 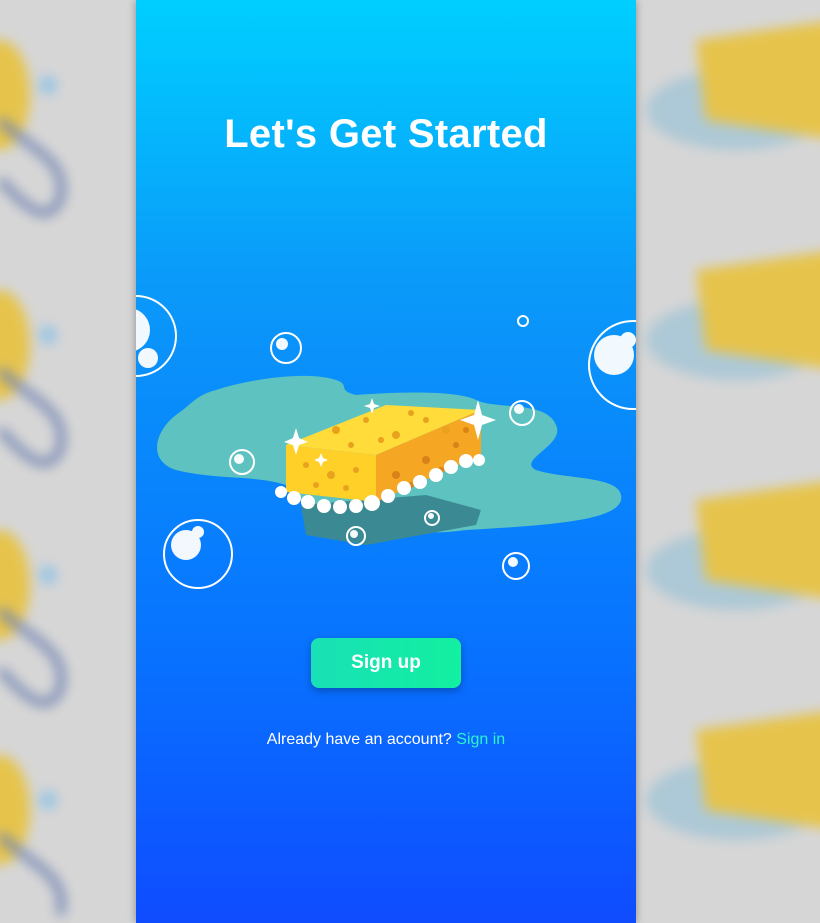 I want to click on signin-link: Sign in, so click(x=480, y=739).